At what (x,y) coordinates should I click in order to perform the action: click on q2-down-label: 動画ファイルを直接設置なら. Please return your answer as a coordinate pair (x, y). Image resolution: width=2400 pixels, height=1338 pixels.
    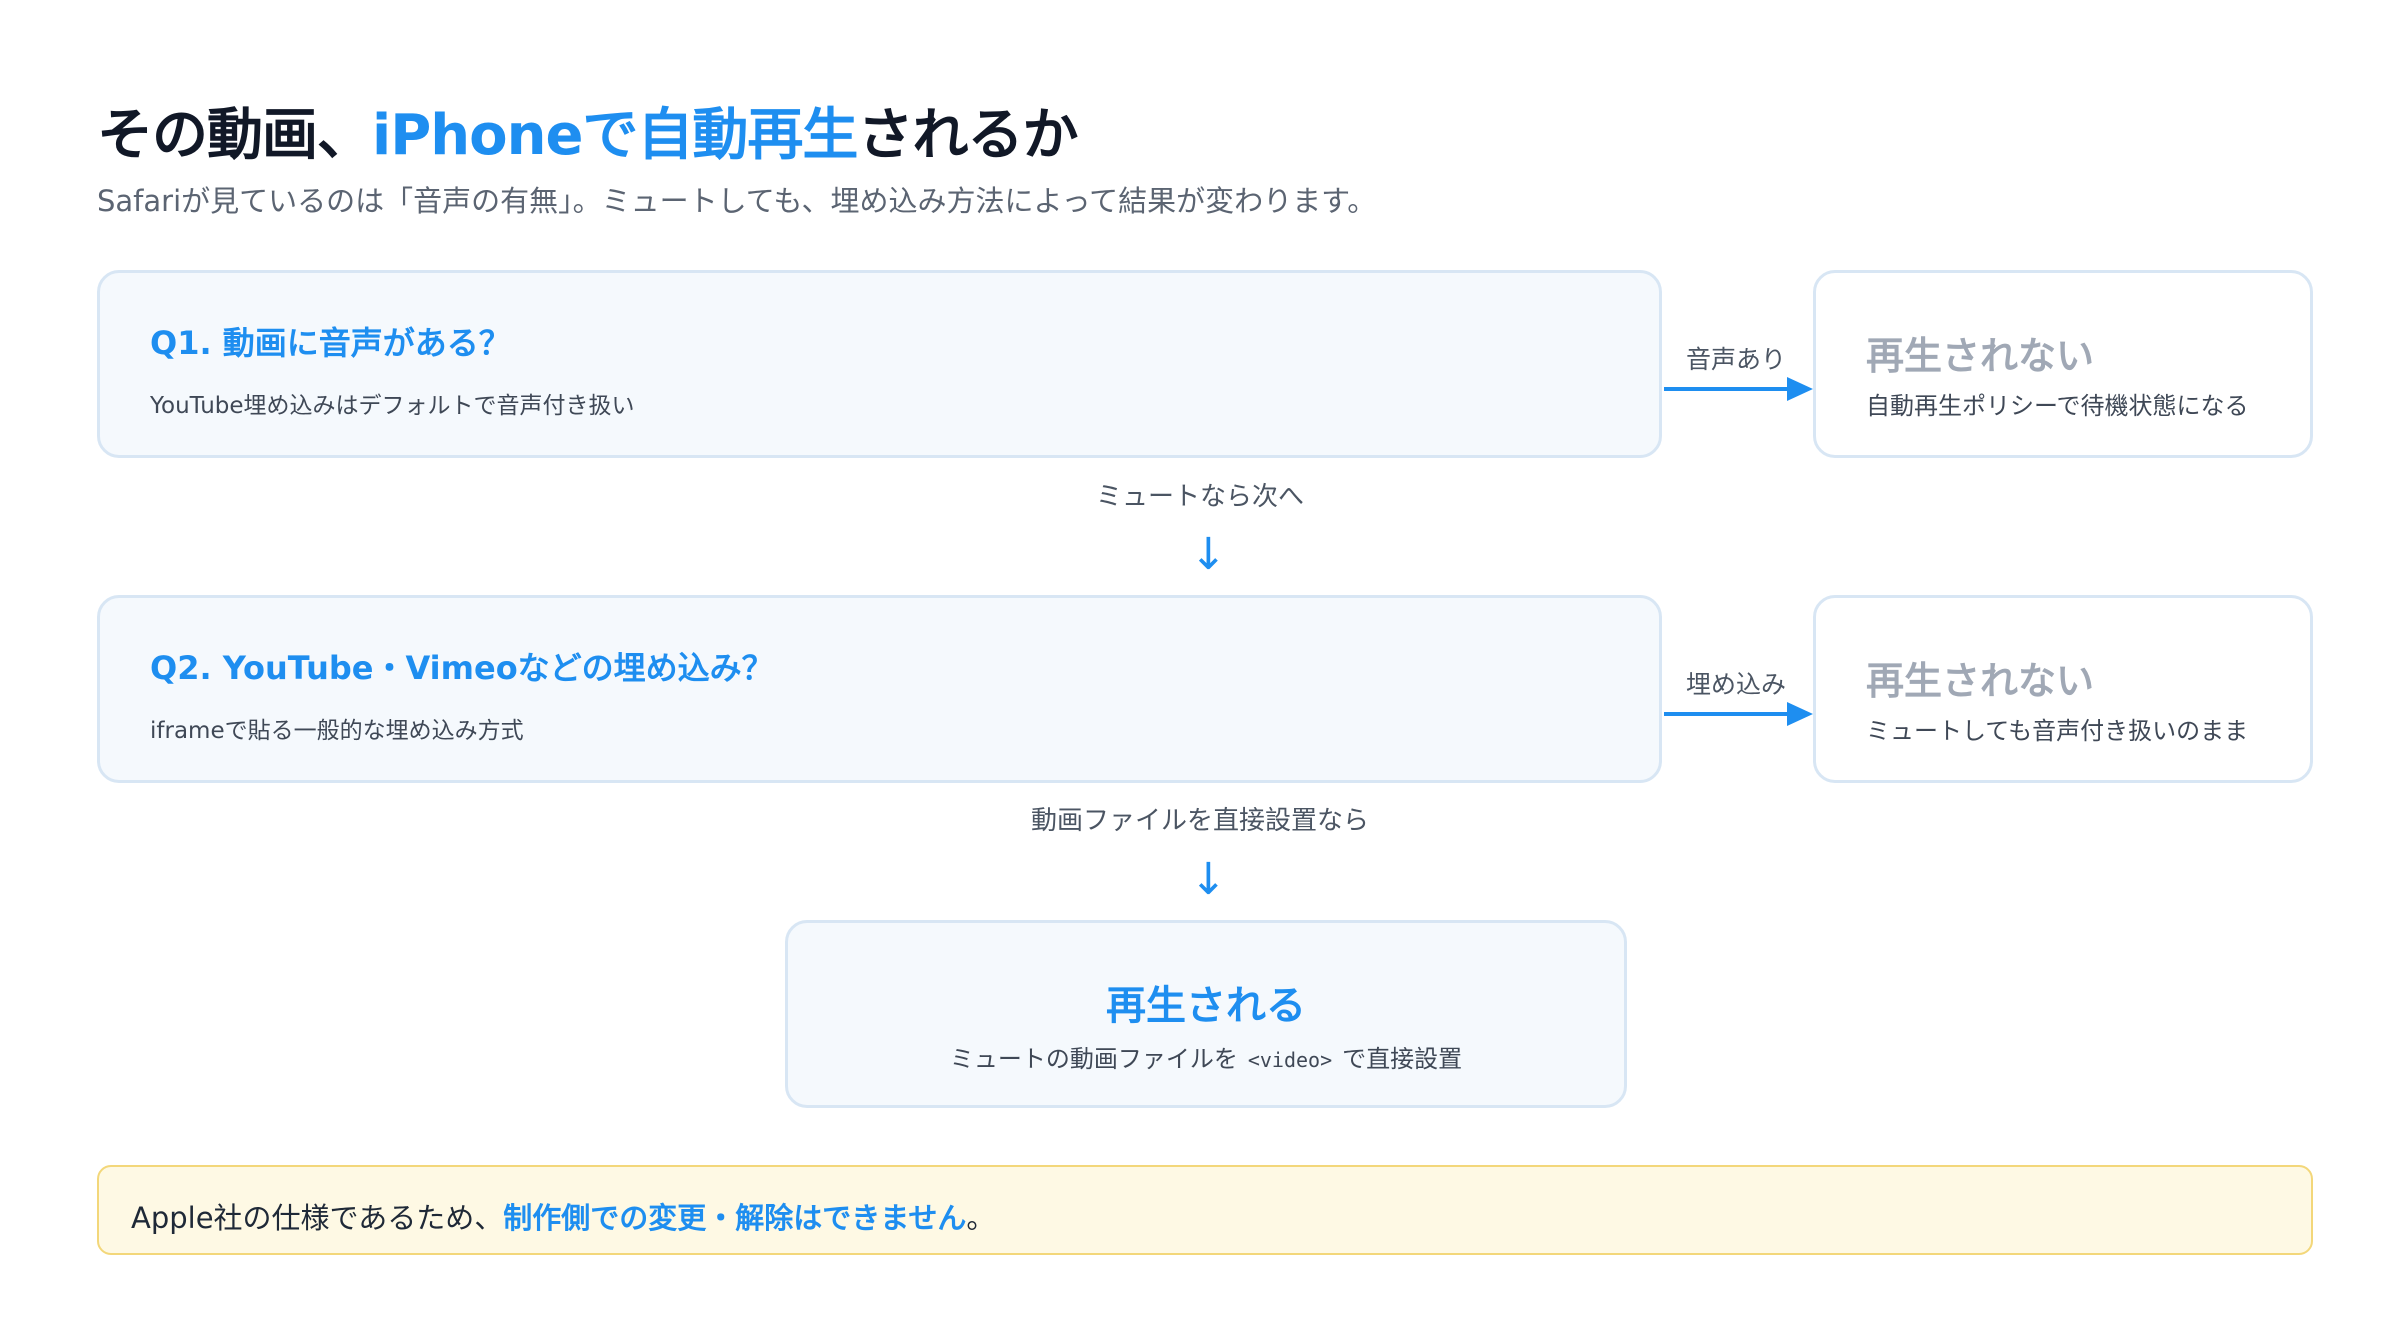
    Looking at the image, I should click on (1199, 821).